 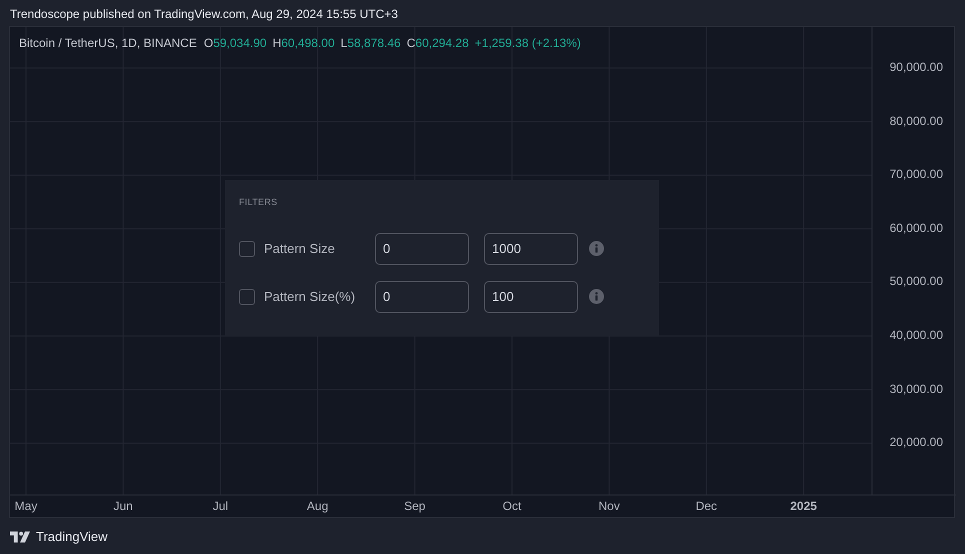 What do you see at coordinates (916, 174) in the screenshot?
I see `price-label: 70,000.00` at bounding box center [916, 174].